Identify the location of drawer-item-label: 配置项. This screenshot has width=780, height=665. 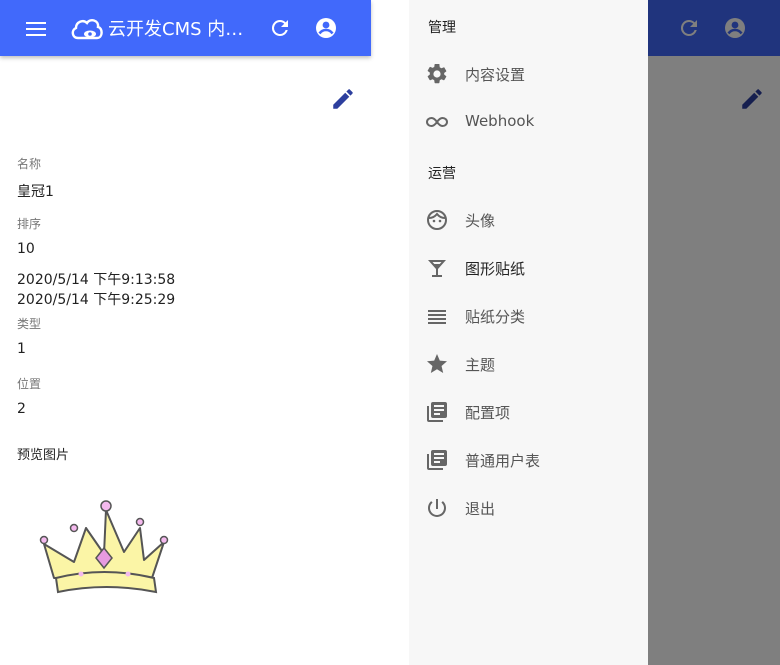
(488, 413).